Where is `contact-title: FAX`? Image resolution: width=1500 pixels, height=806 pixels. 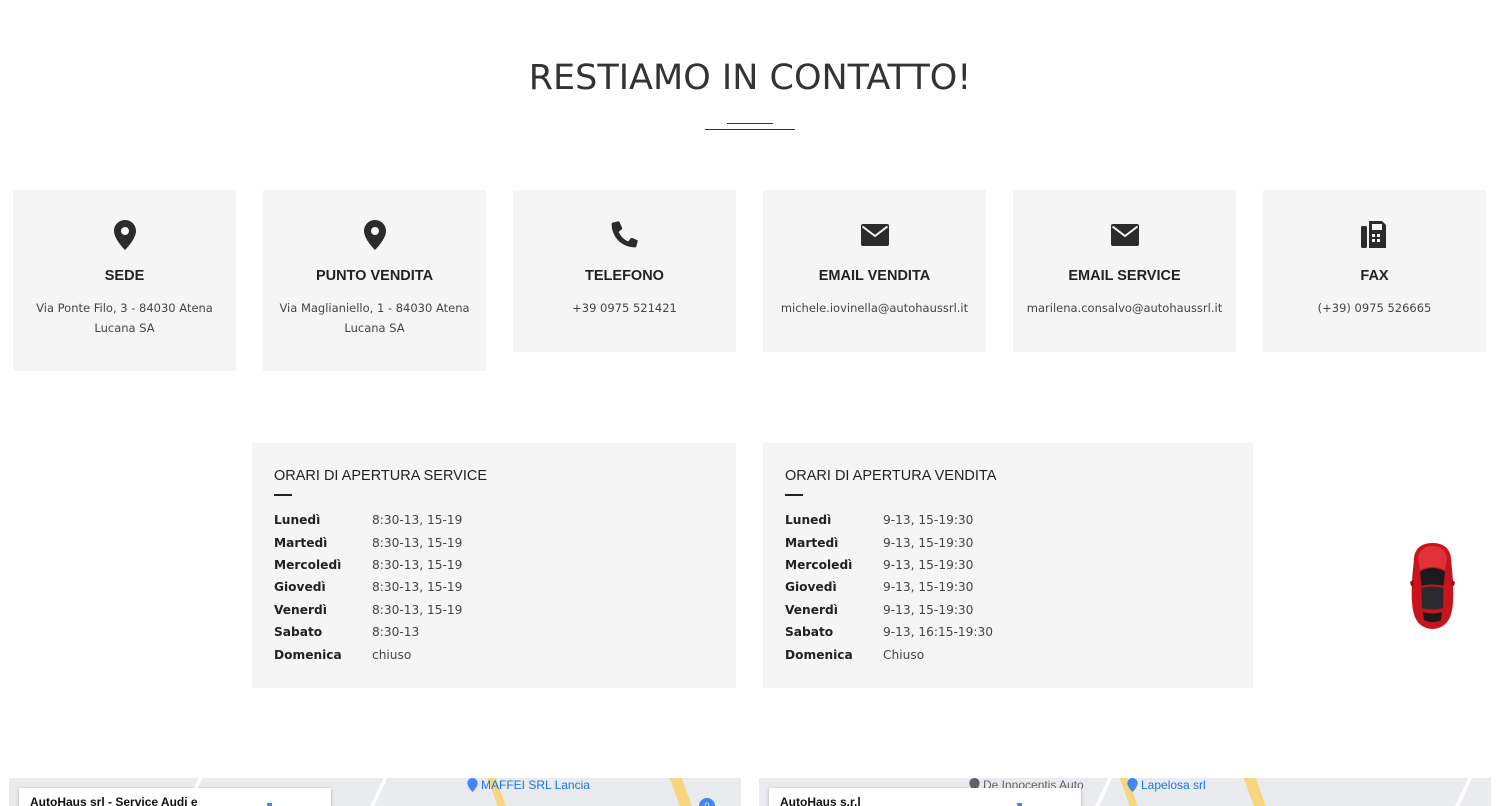
contact-title: FAX is located at coordinates (1374, 276).